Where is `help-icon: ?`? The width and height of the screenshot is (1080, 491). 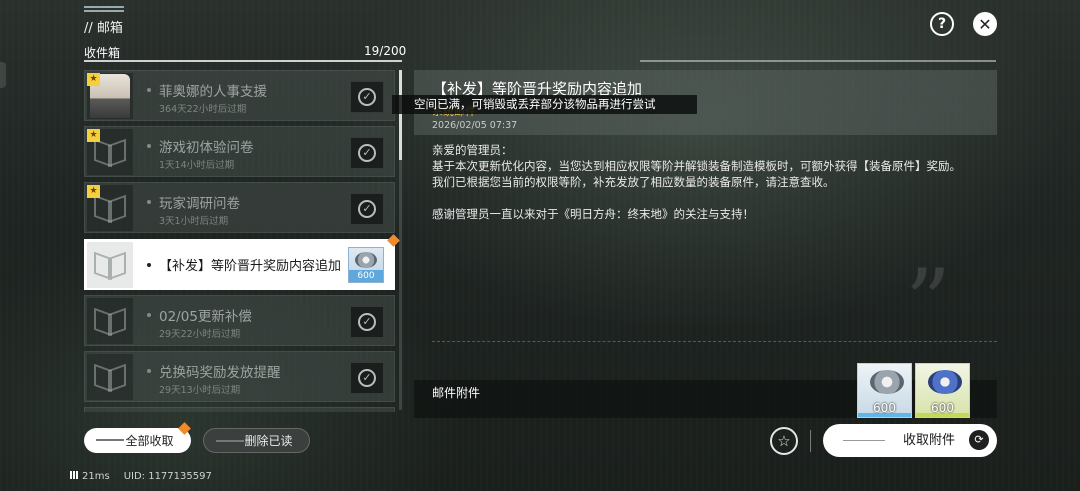
help-icon: ? is located at coordinates (942, 24).